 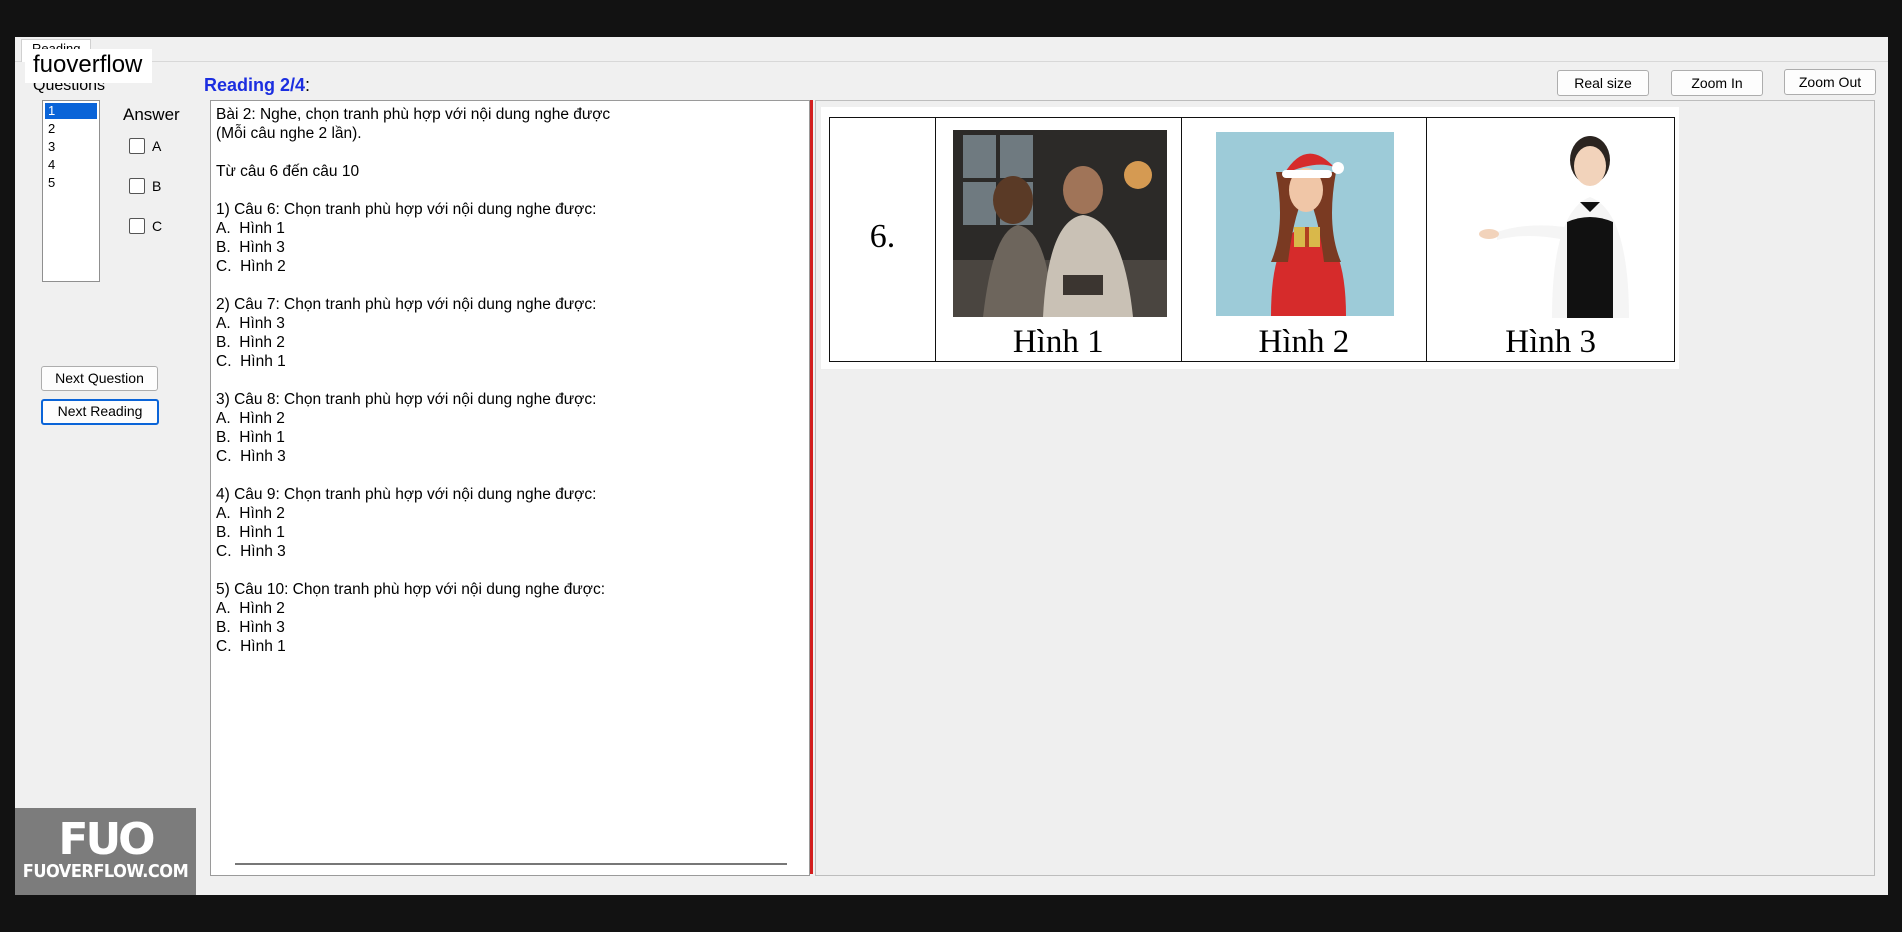 I want to click on passage-line: A. Hình 3, so click(x=250, y=323).